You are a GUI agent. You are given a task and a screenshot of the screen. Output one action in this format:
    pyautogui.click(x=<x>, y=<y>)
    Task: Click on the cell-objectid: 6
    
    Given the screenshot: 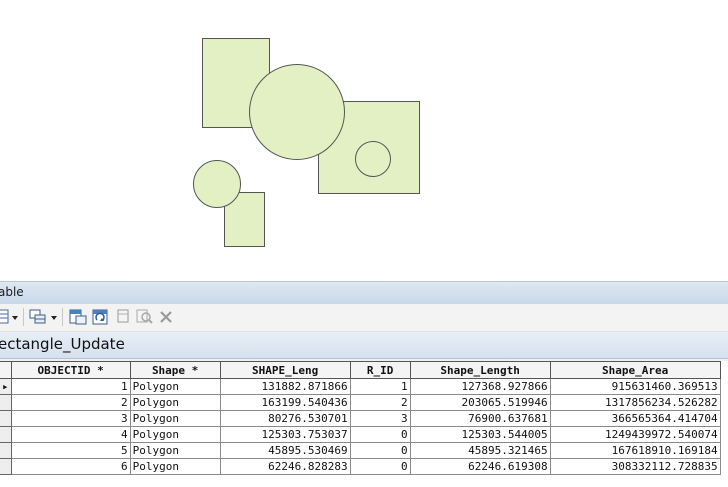 What is the action you would take?
    pyautogui.click(x=70, y=466)
    